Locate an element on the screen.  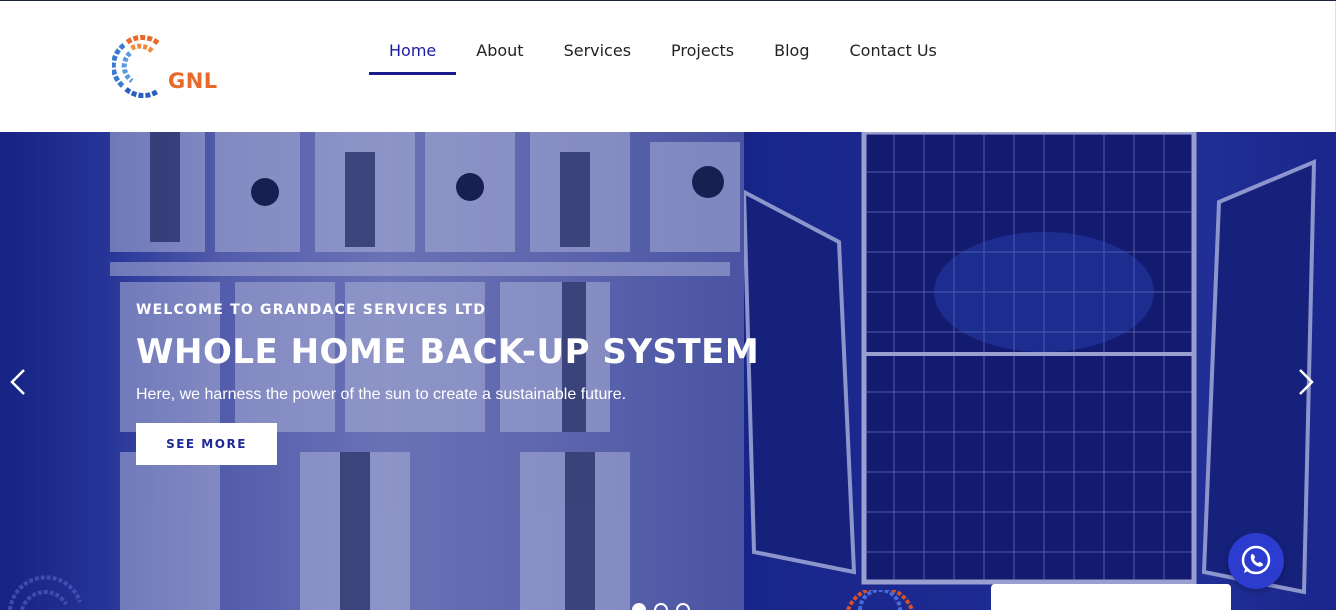
nav-item-about: About is located at coordinates (499, 53).